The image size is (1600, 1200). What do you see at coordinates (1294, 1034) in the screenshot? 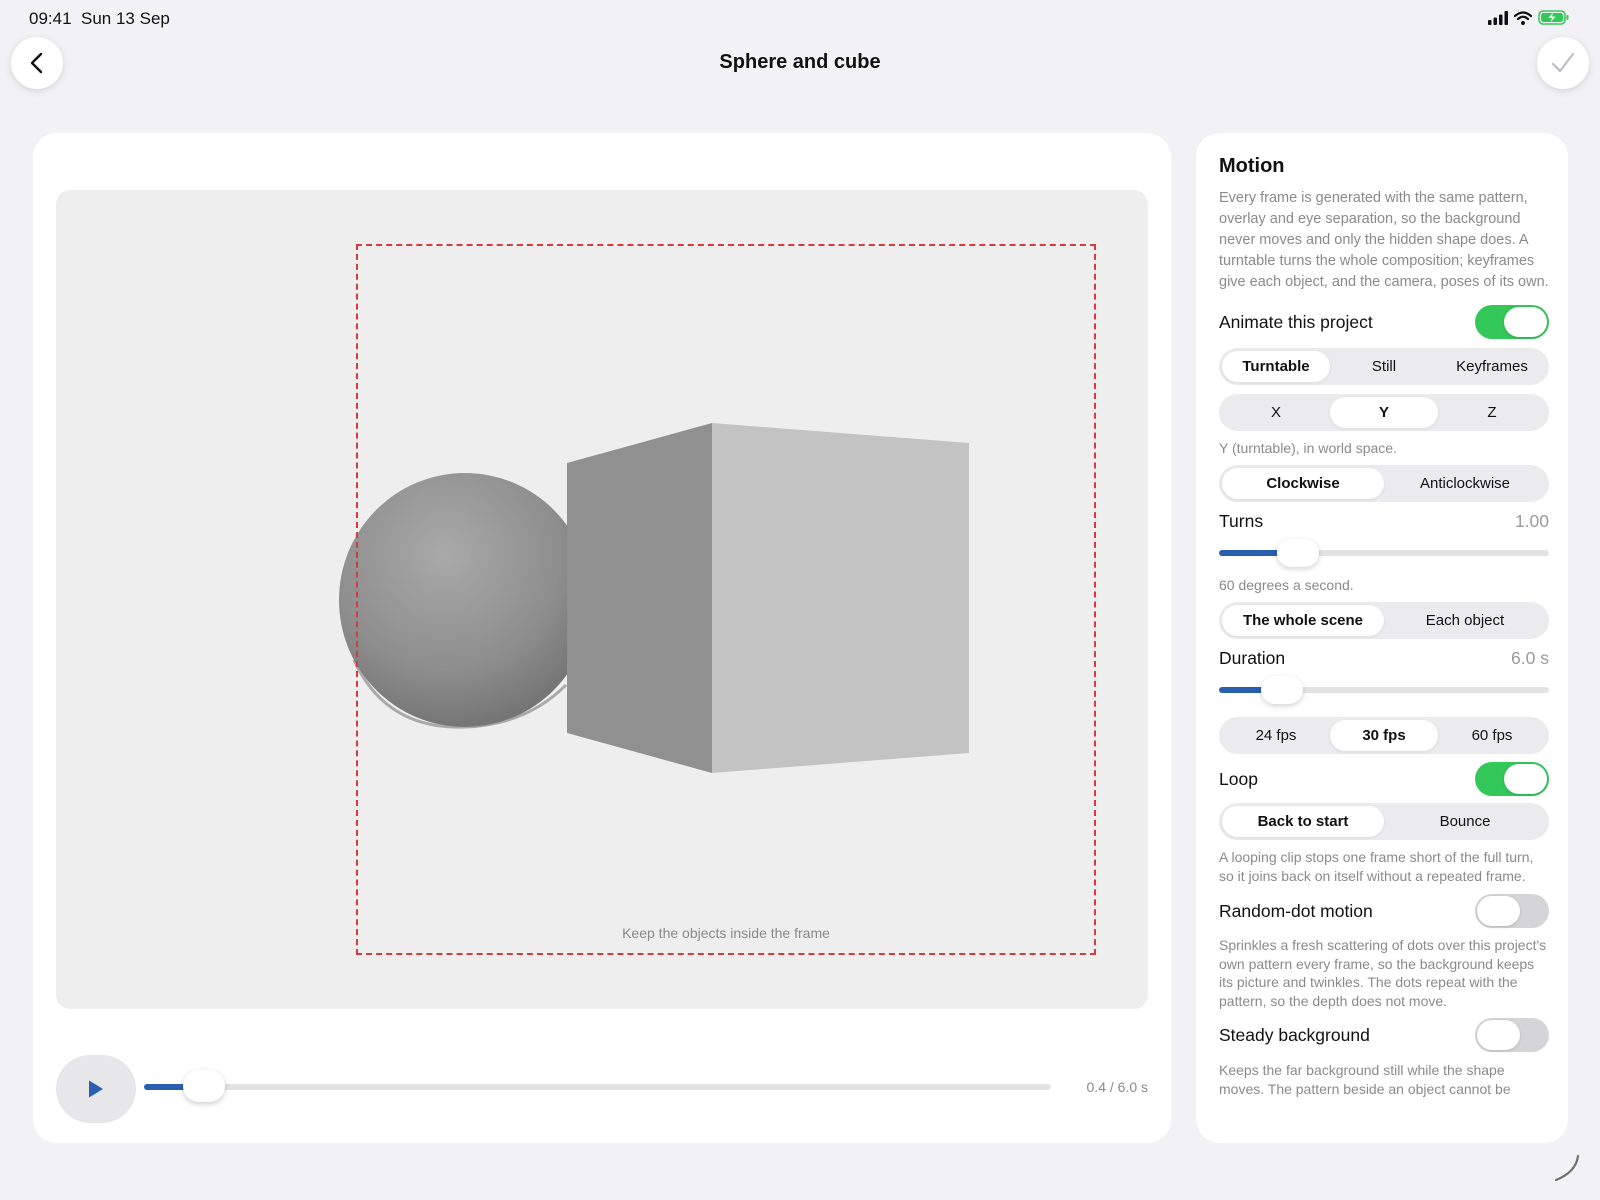
I see `steady-label: Steady background` at bounding box center [1294, 1034].